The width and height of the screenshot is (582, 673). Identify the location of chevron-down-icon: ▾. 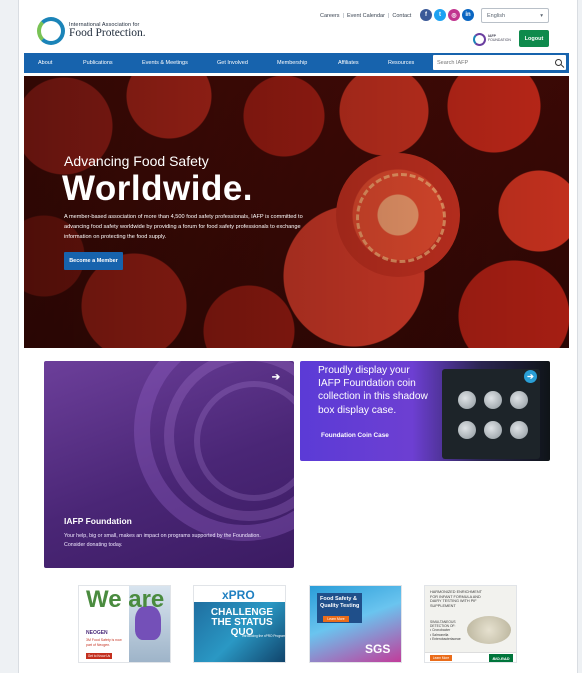
(541, 15).